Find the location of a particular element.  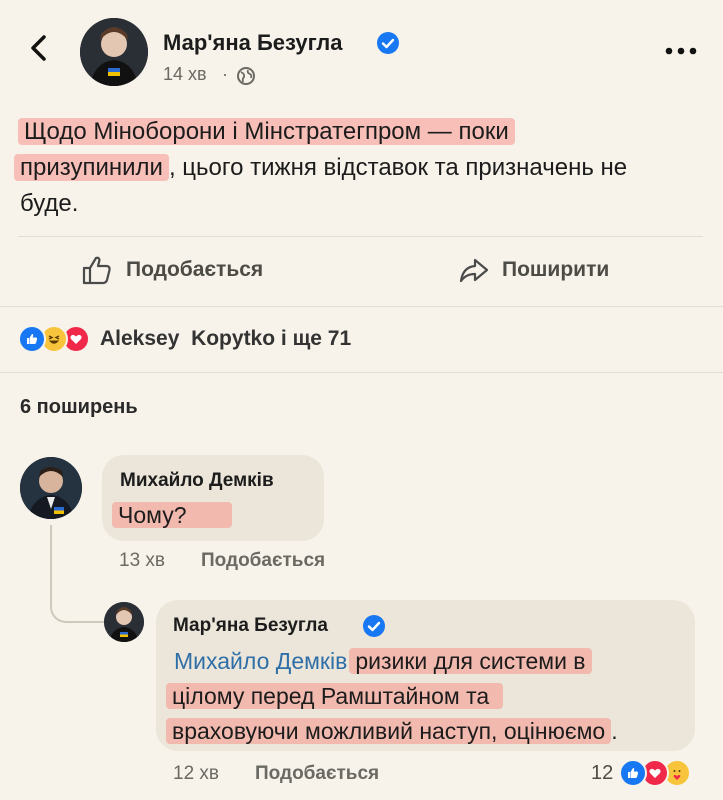

share-button: Поширити is located at coordinates (533, 270).